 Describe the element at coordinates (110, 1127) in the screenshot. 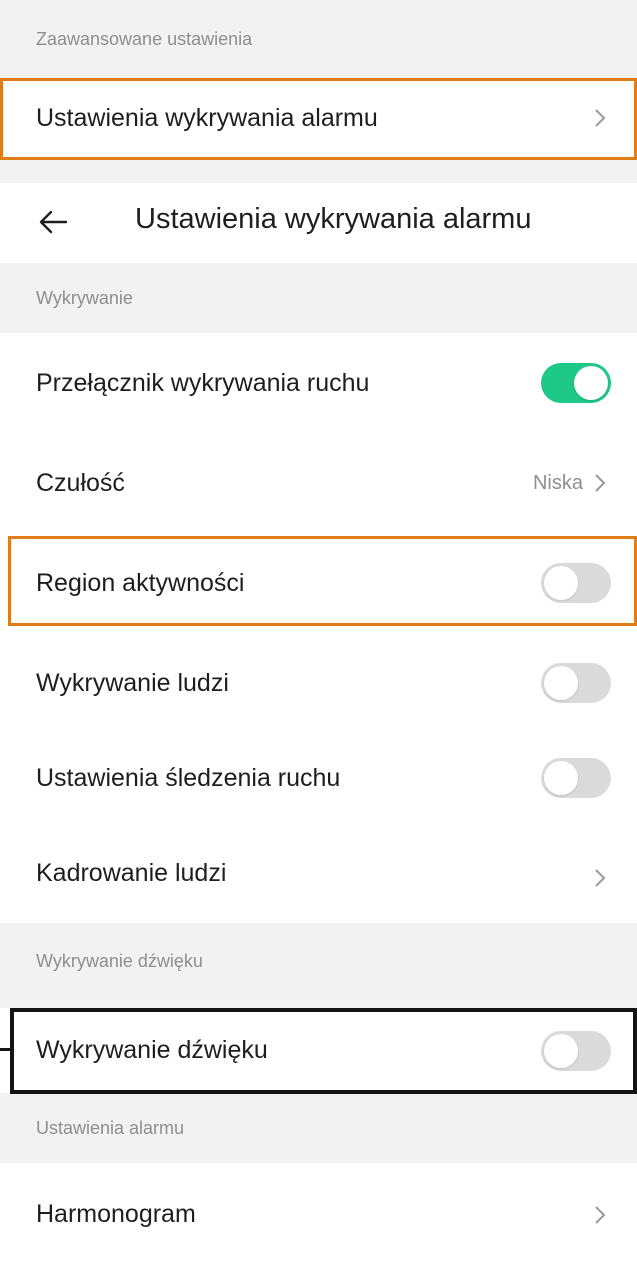

I see `alarm-section-header-label: Ustawienia alarmu` at that location.